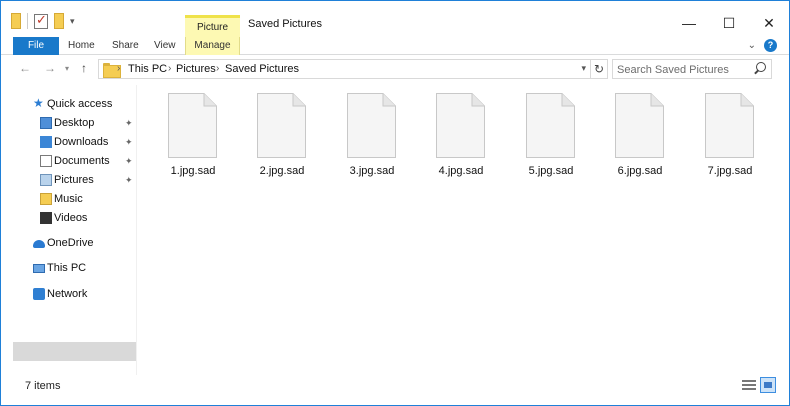 The height and width of the screenshot is (406, 790). What do you see at coordinates (395, 26) in the screenshot?
I see `title-bar: ▾ Picture Tools Saved Pictures — ☐ ✕` at bounding box center [395, 26].